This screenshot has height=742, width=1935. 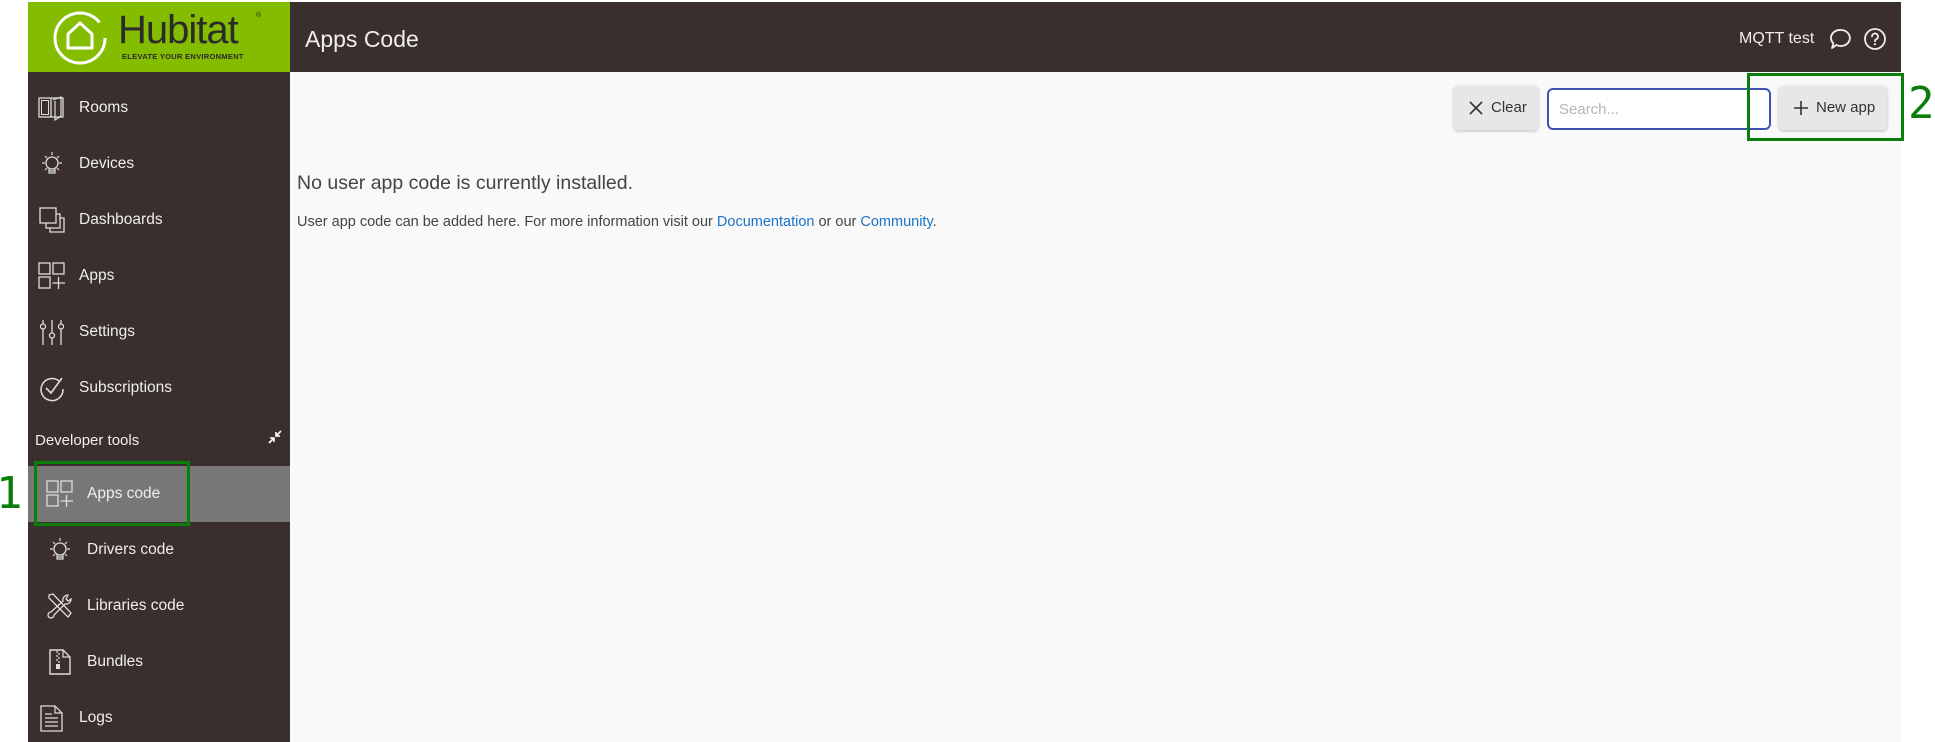 What do you see at coordinates (136, 605) in the screenshot?
I see `sidebar-item-label: Libraries code` at bounding box center [136, 605].